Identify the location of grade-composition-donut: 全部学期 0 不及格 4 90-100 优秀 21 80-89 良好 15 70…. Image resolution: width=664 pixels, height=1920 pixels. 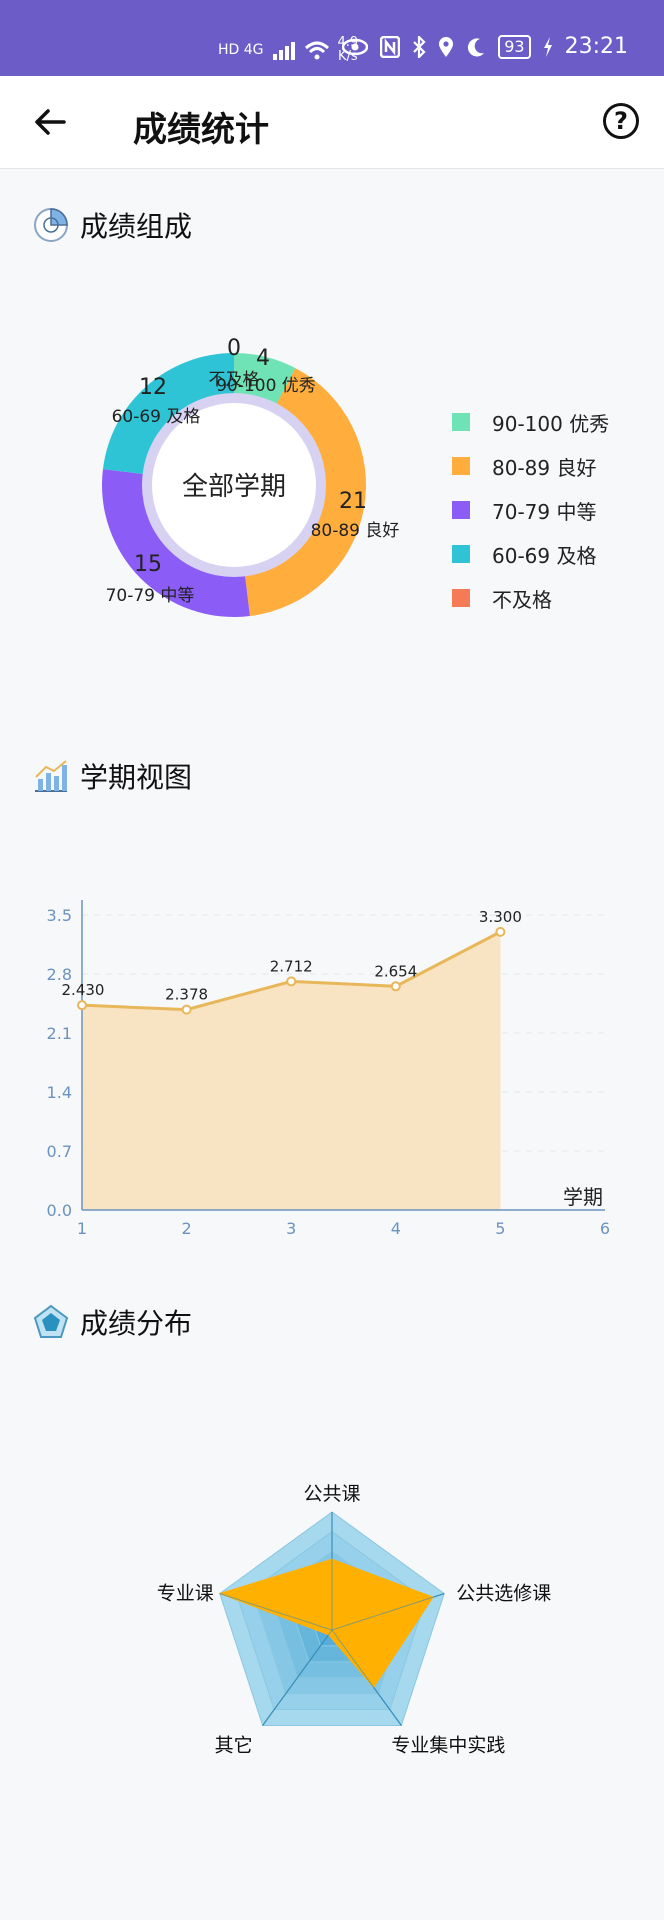
(250, 476).